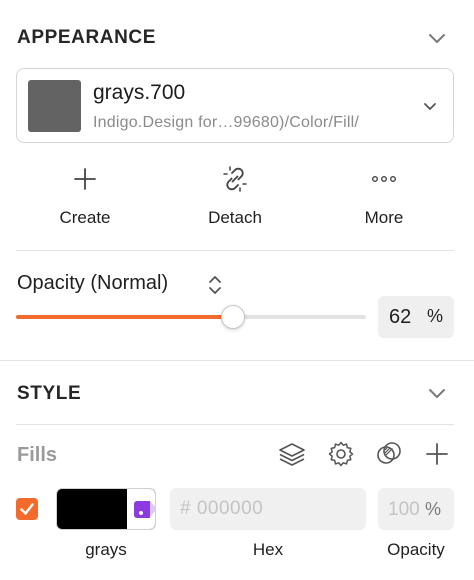  Describe the element at coordinates (437, 454) in the screenshot. I see `add-fill-icon` at that location.